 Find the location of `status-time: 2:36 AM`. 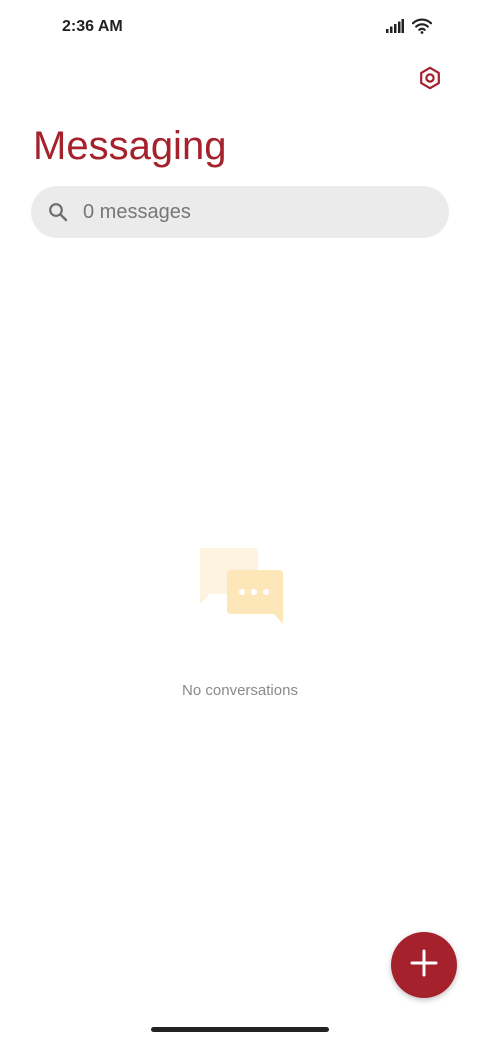

status-time: 2:36 AM is located at coordinates (92, 26).